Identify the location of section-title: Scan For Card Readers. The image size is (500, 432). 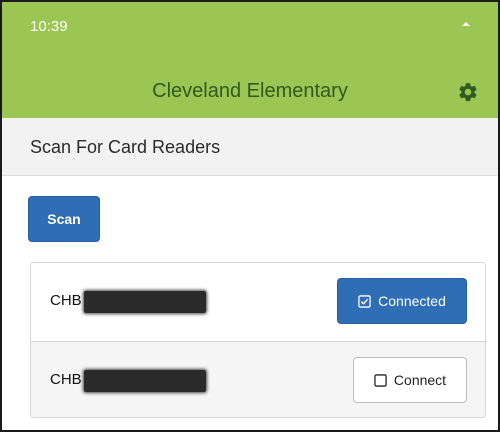
(125, 147).